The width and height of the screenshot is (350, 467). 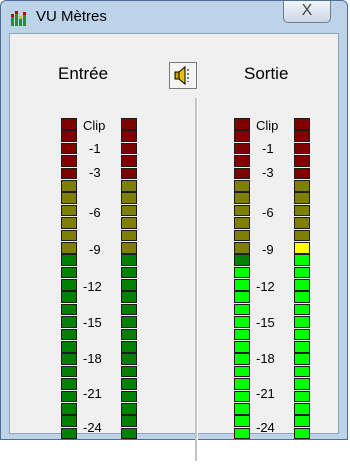 I want to click on scale-tick-label: -6, so click(x=95, y=212).